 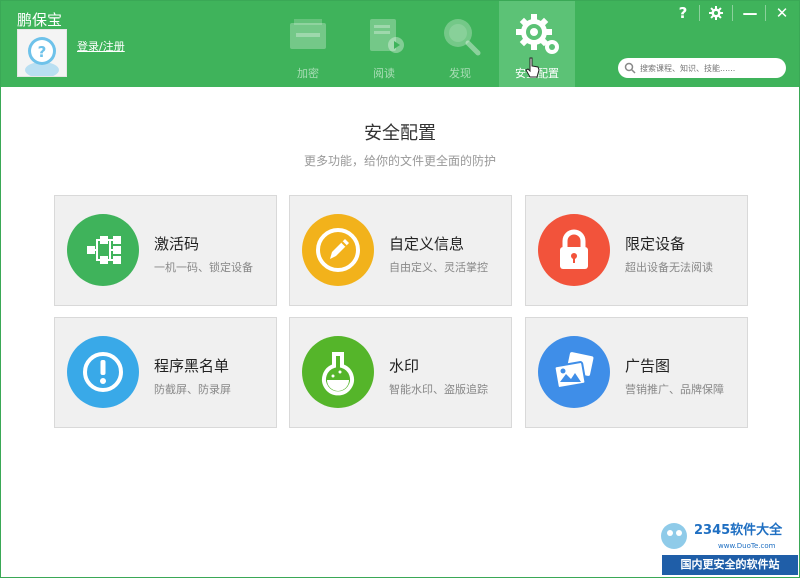 I want to click on tab-label: 阅读, so click(x=384, y=73).